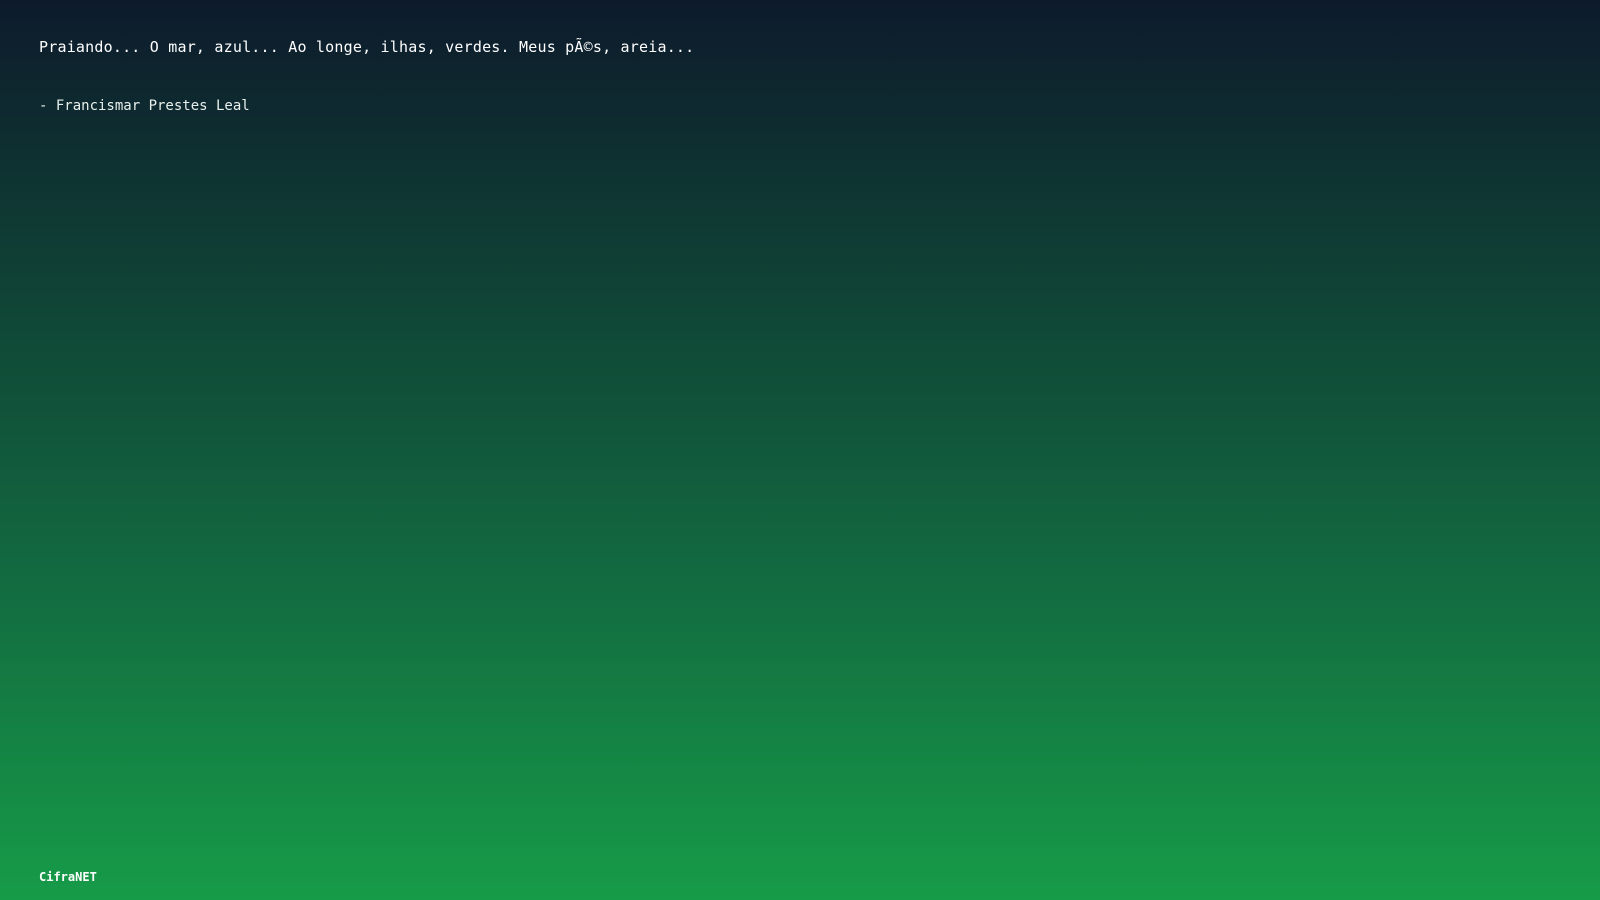  I want to click on quote-author: - Francismar Prestes Leal, so click(144, 106).